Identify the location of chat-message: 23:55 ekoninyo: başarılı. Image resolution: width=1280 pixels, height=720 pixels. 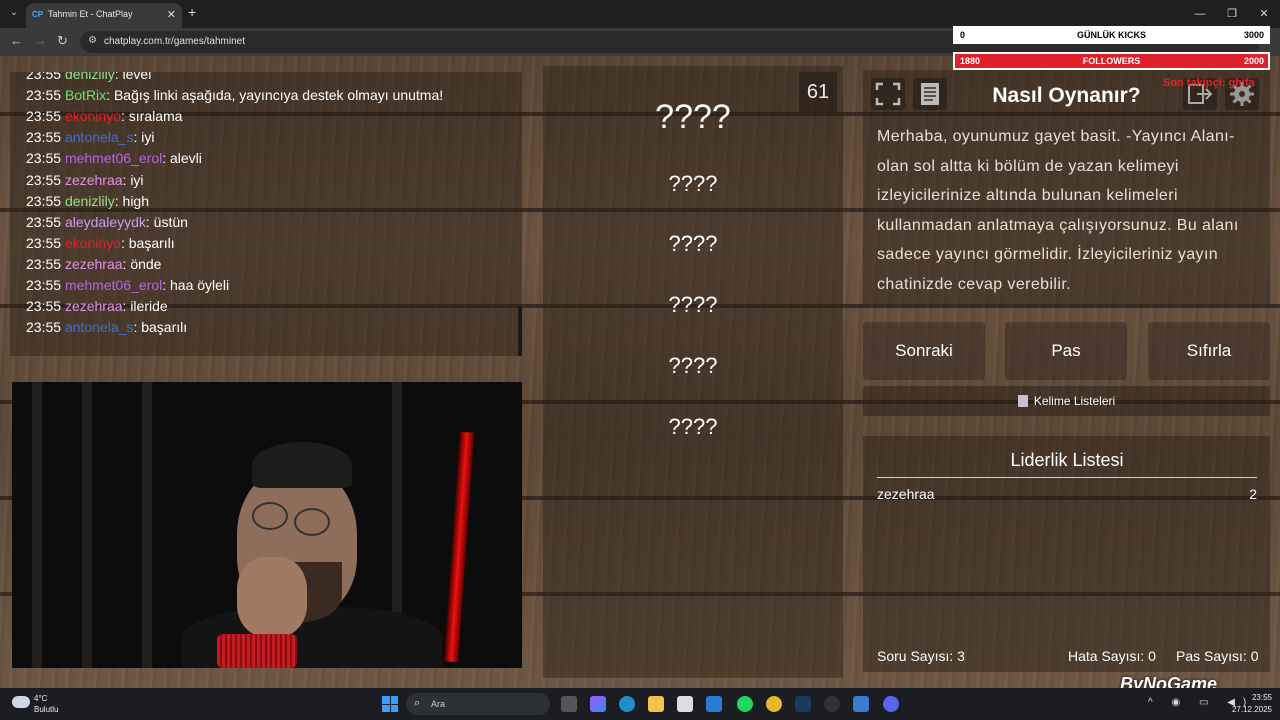
(100, 242).